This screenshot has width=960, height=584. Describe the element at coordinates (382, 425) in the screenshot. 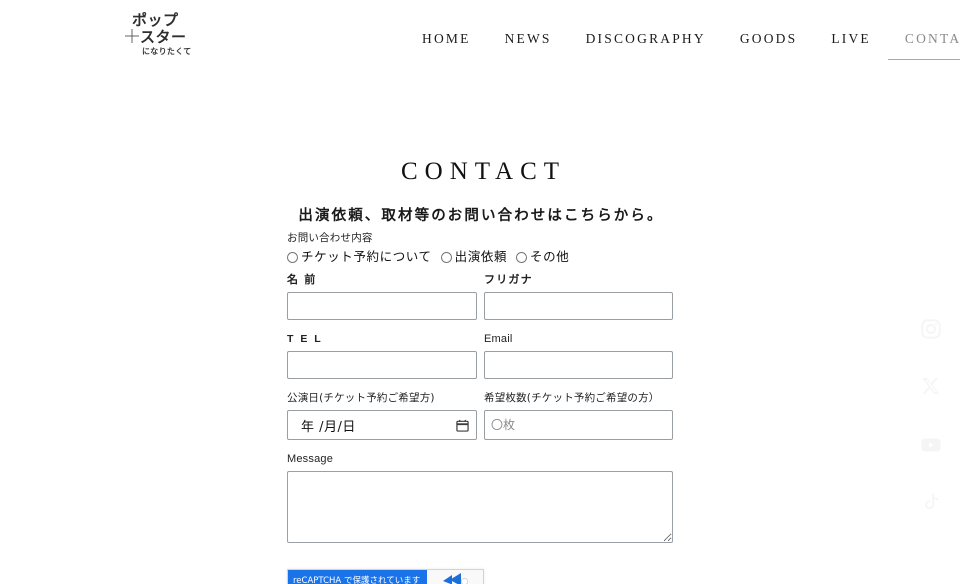

I see `show-date-input: 年 /月/日` at that location.